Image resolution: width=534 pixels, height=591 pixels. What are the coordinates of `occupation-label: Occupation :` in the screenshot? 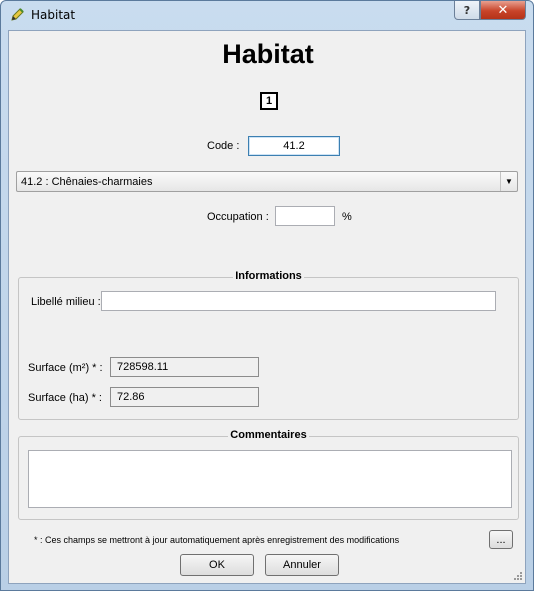 It's located at (238, 217).